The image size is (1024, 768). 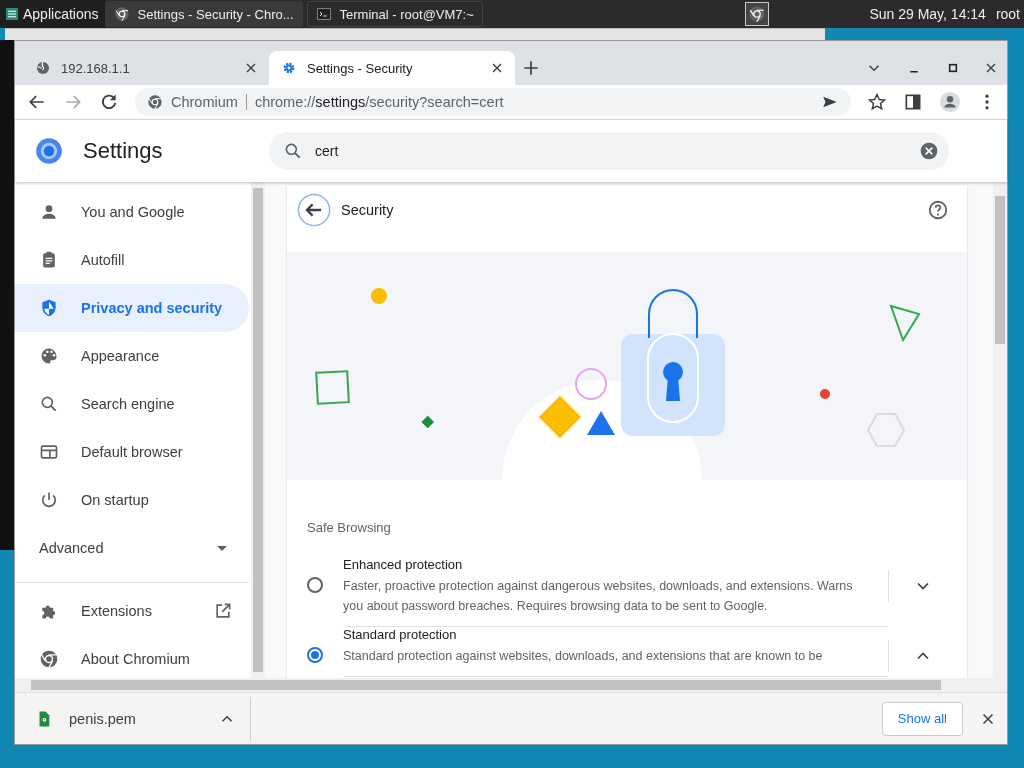 What do you see at coordinates (132, 611) in the screenshot?
I see `sidebar-item: Extensions` at bounding box center [132, 611].